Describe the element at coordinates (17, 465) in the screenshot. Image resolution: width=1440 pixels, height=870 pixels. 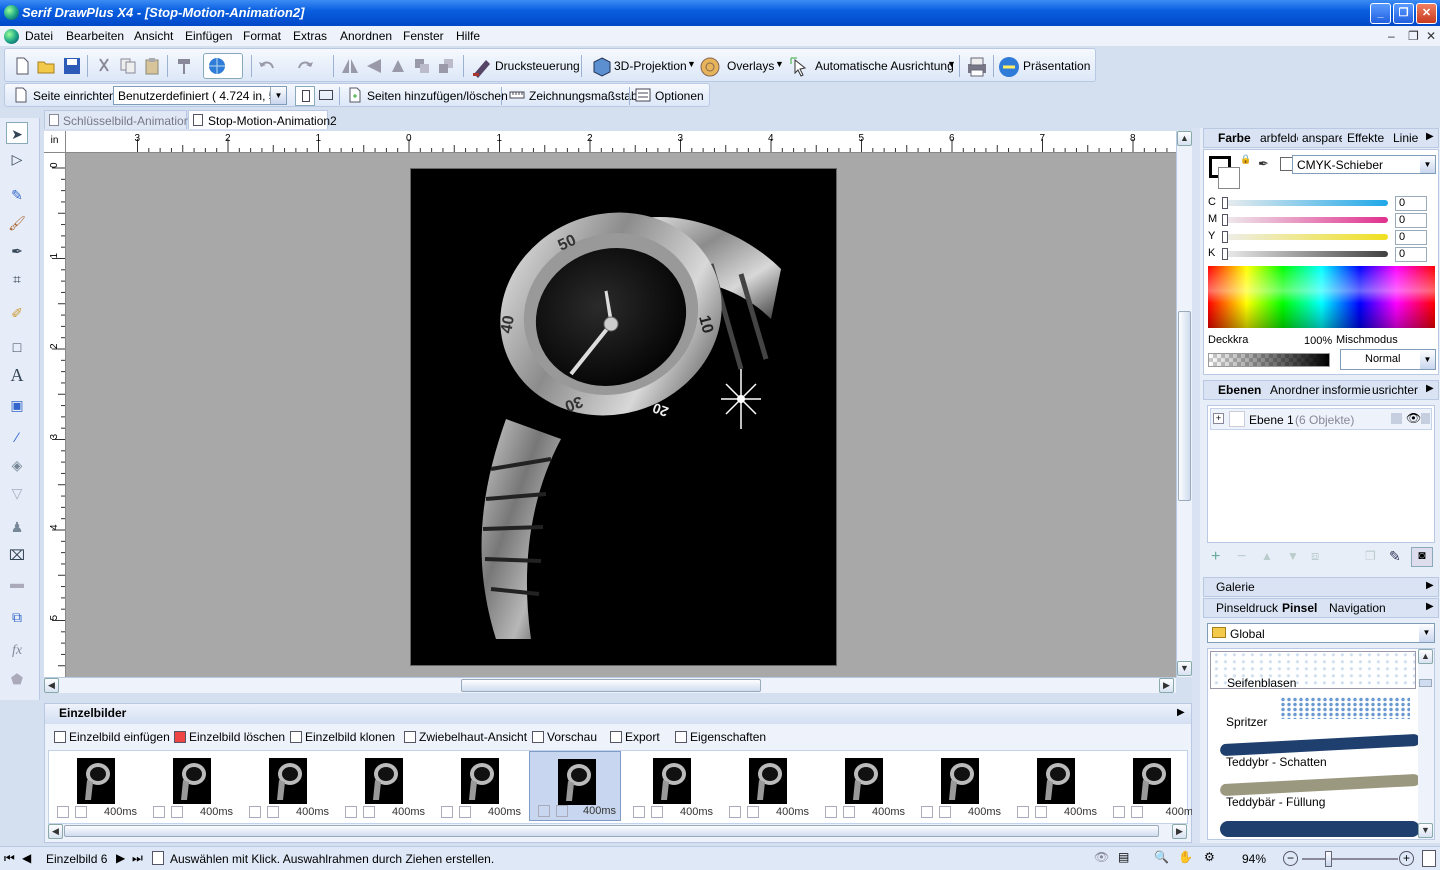
I see `fill-tool-icon: ◈` at that location.